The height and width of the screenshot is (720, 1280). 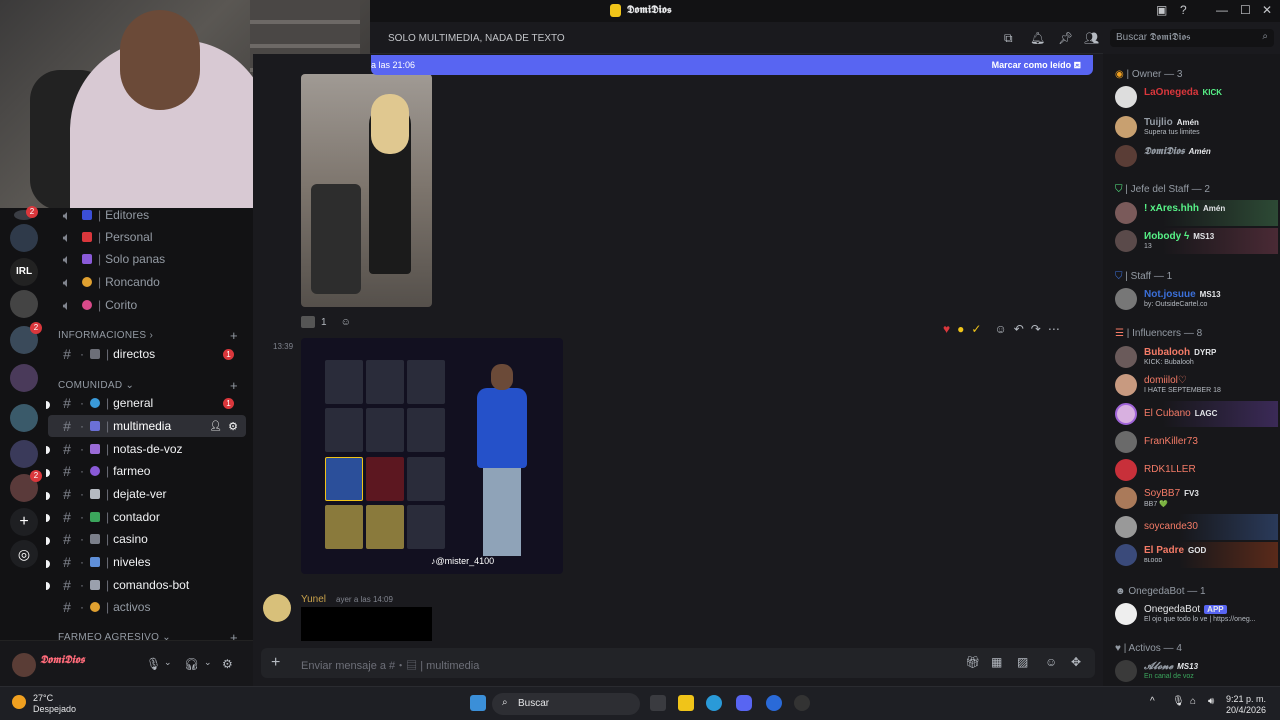 What do you see at coordinates (324, 322) in the screenshot?
I see `reaction-count: 1` at bounding box center [324, 322].